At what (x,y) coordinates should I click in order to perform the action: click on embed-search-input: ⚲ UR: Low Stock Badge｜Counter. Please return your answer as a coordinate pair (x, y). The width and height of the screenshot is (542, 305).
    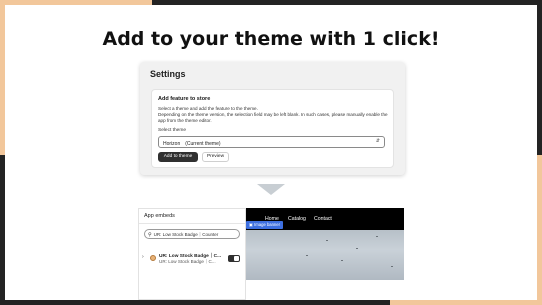
    Looking at the image, I should click on (192, 234).